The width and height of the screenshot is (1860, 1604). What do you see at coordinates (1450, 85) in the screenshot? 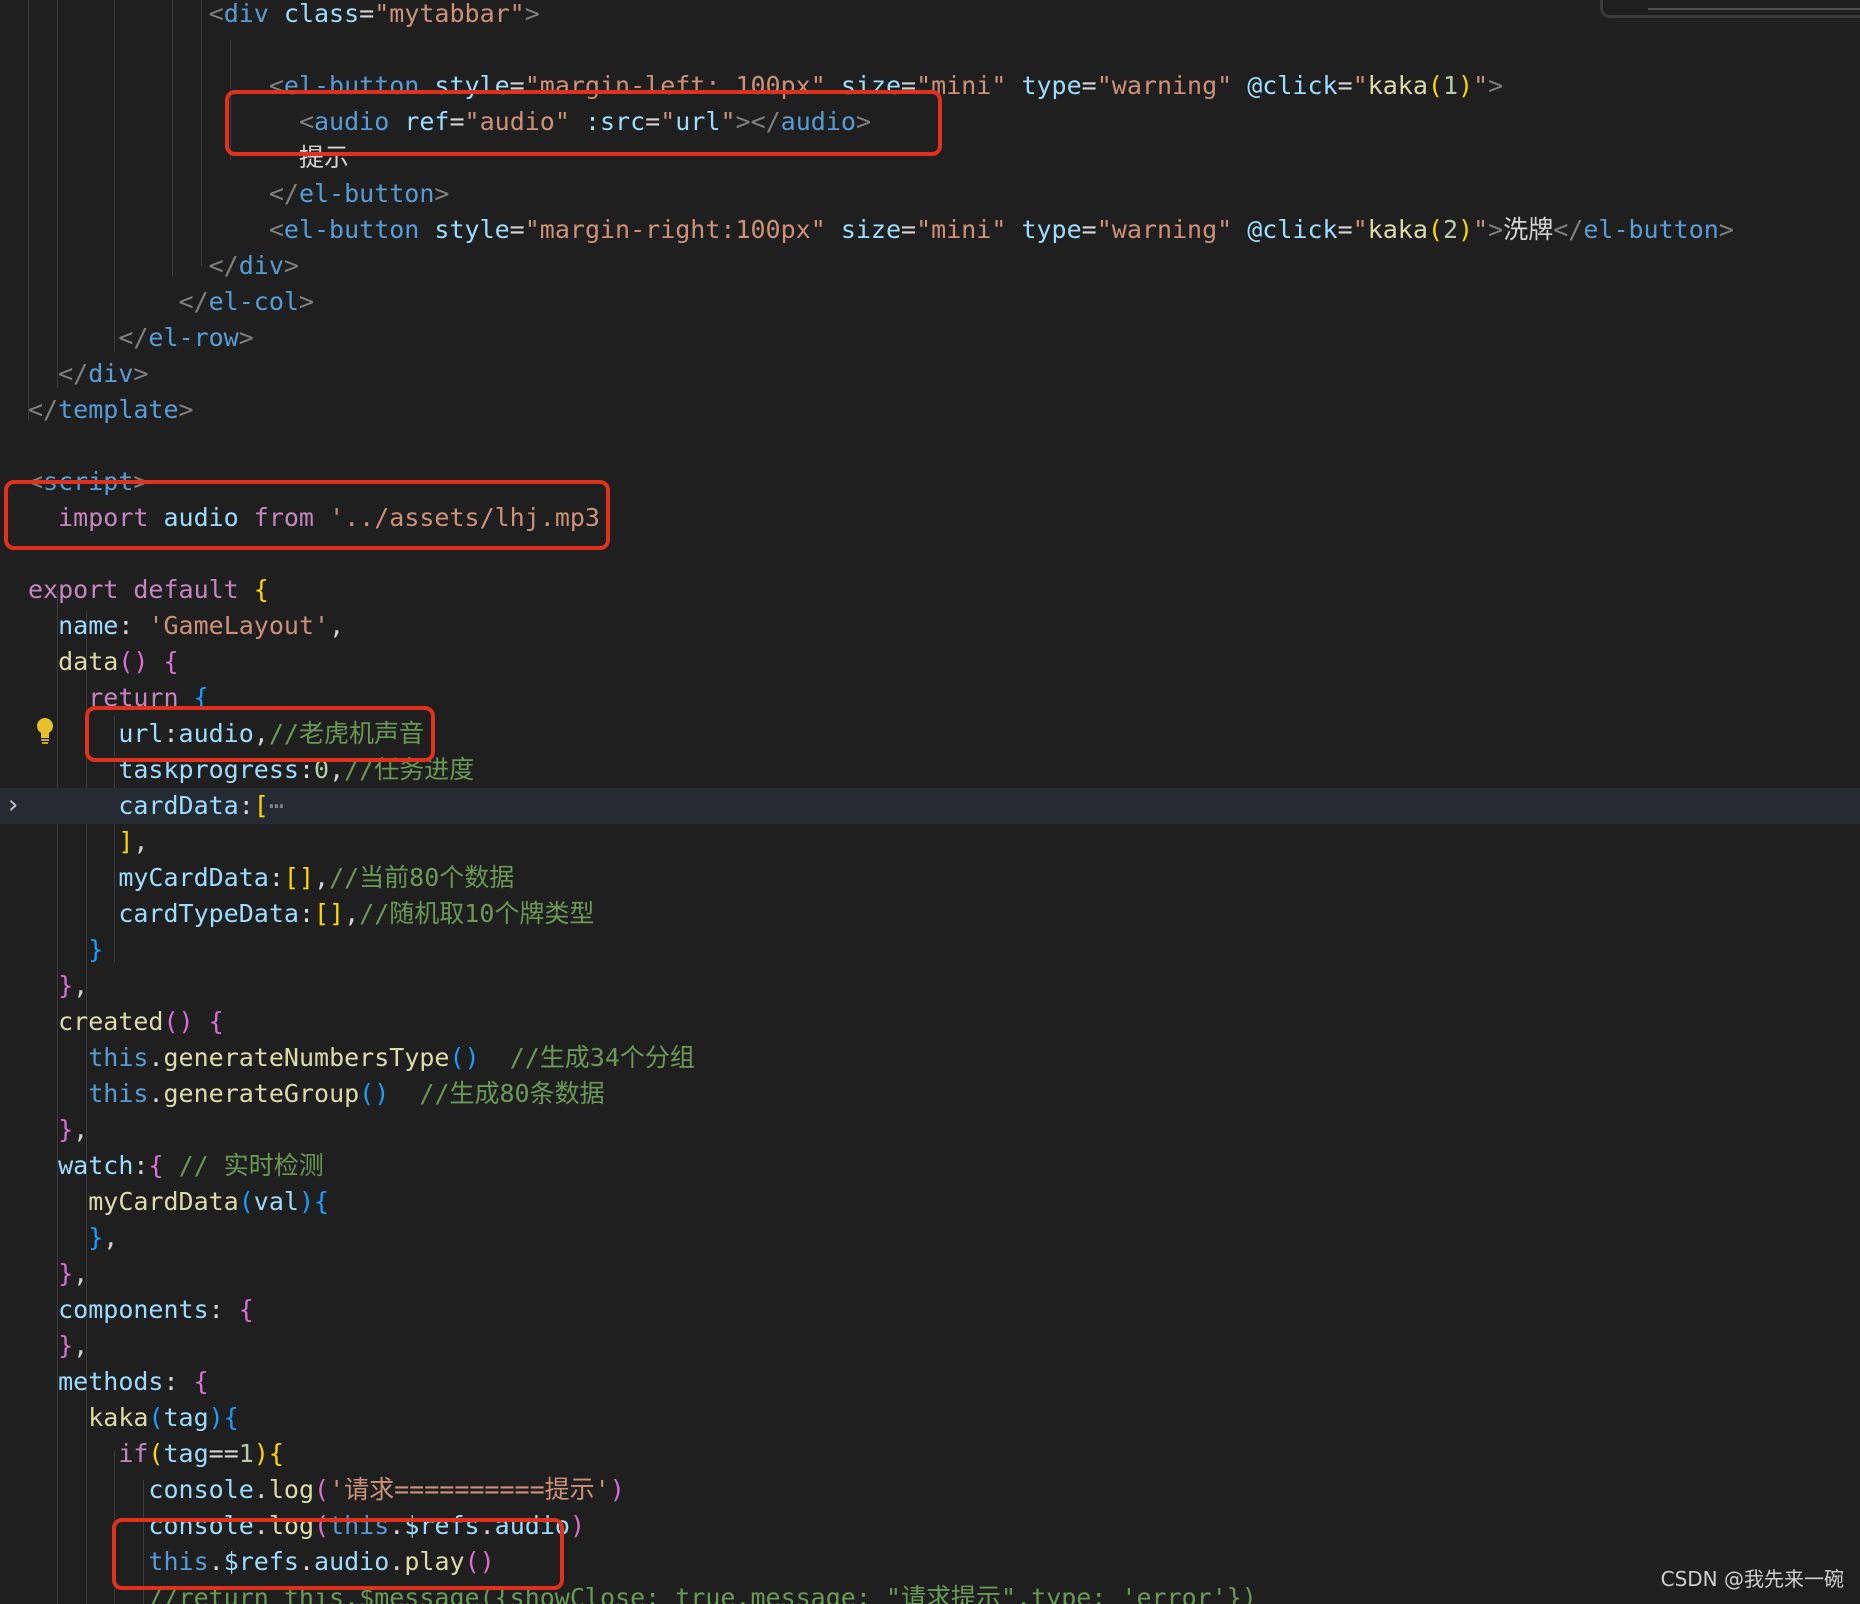
I see `code-token: 1` at bounding box center [1450, 85].